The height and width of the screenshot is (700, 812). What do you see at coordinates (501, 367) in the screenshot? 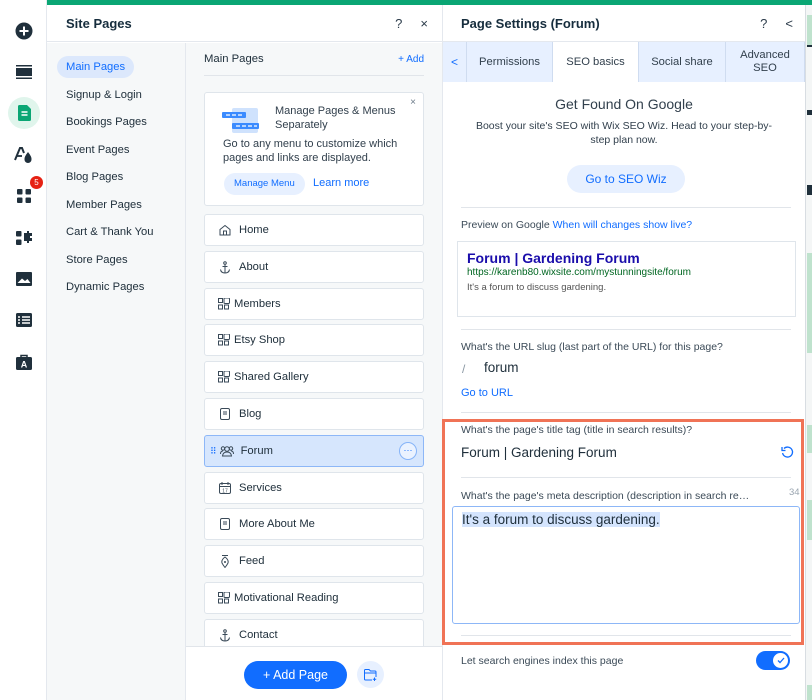
I see `url-slug-input: forum` at bounding box center [501, 367].